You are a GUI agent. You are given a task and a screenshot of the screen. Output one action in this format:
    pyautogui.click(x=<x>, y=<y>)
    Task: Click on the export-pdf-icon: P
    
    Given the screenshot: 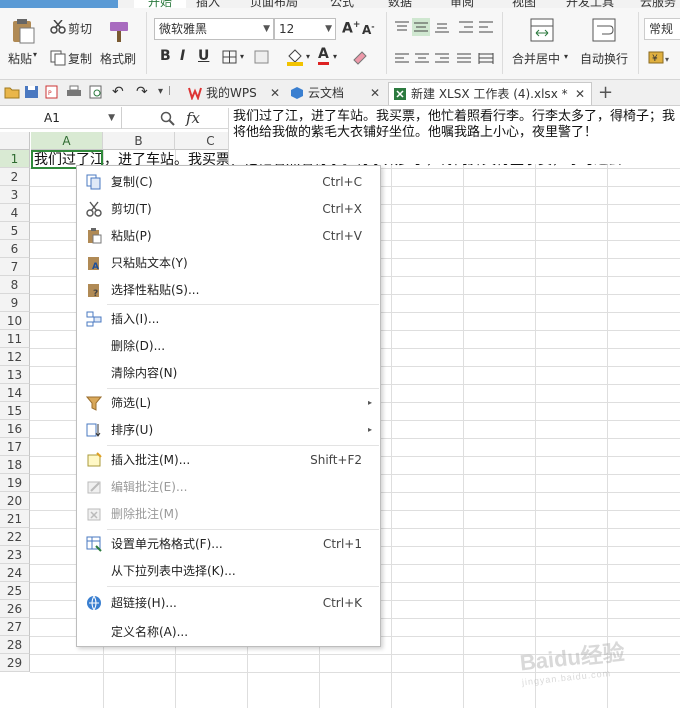 What is the action you would take?
    pyautogui.click(x=52, y=92)
    